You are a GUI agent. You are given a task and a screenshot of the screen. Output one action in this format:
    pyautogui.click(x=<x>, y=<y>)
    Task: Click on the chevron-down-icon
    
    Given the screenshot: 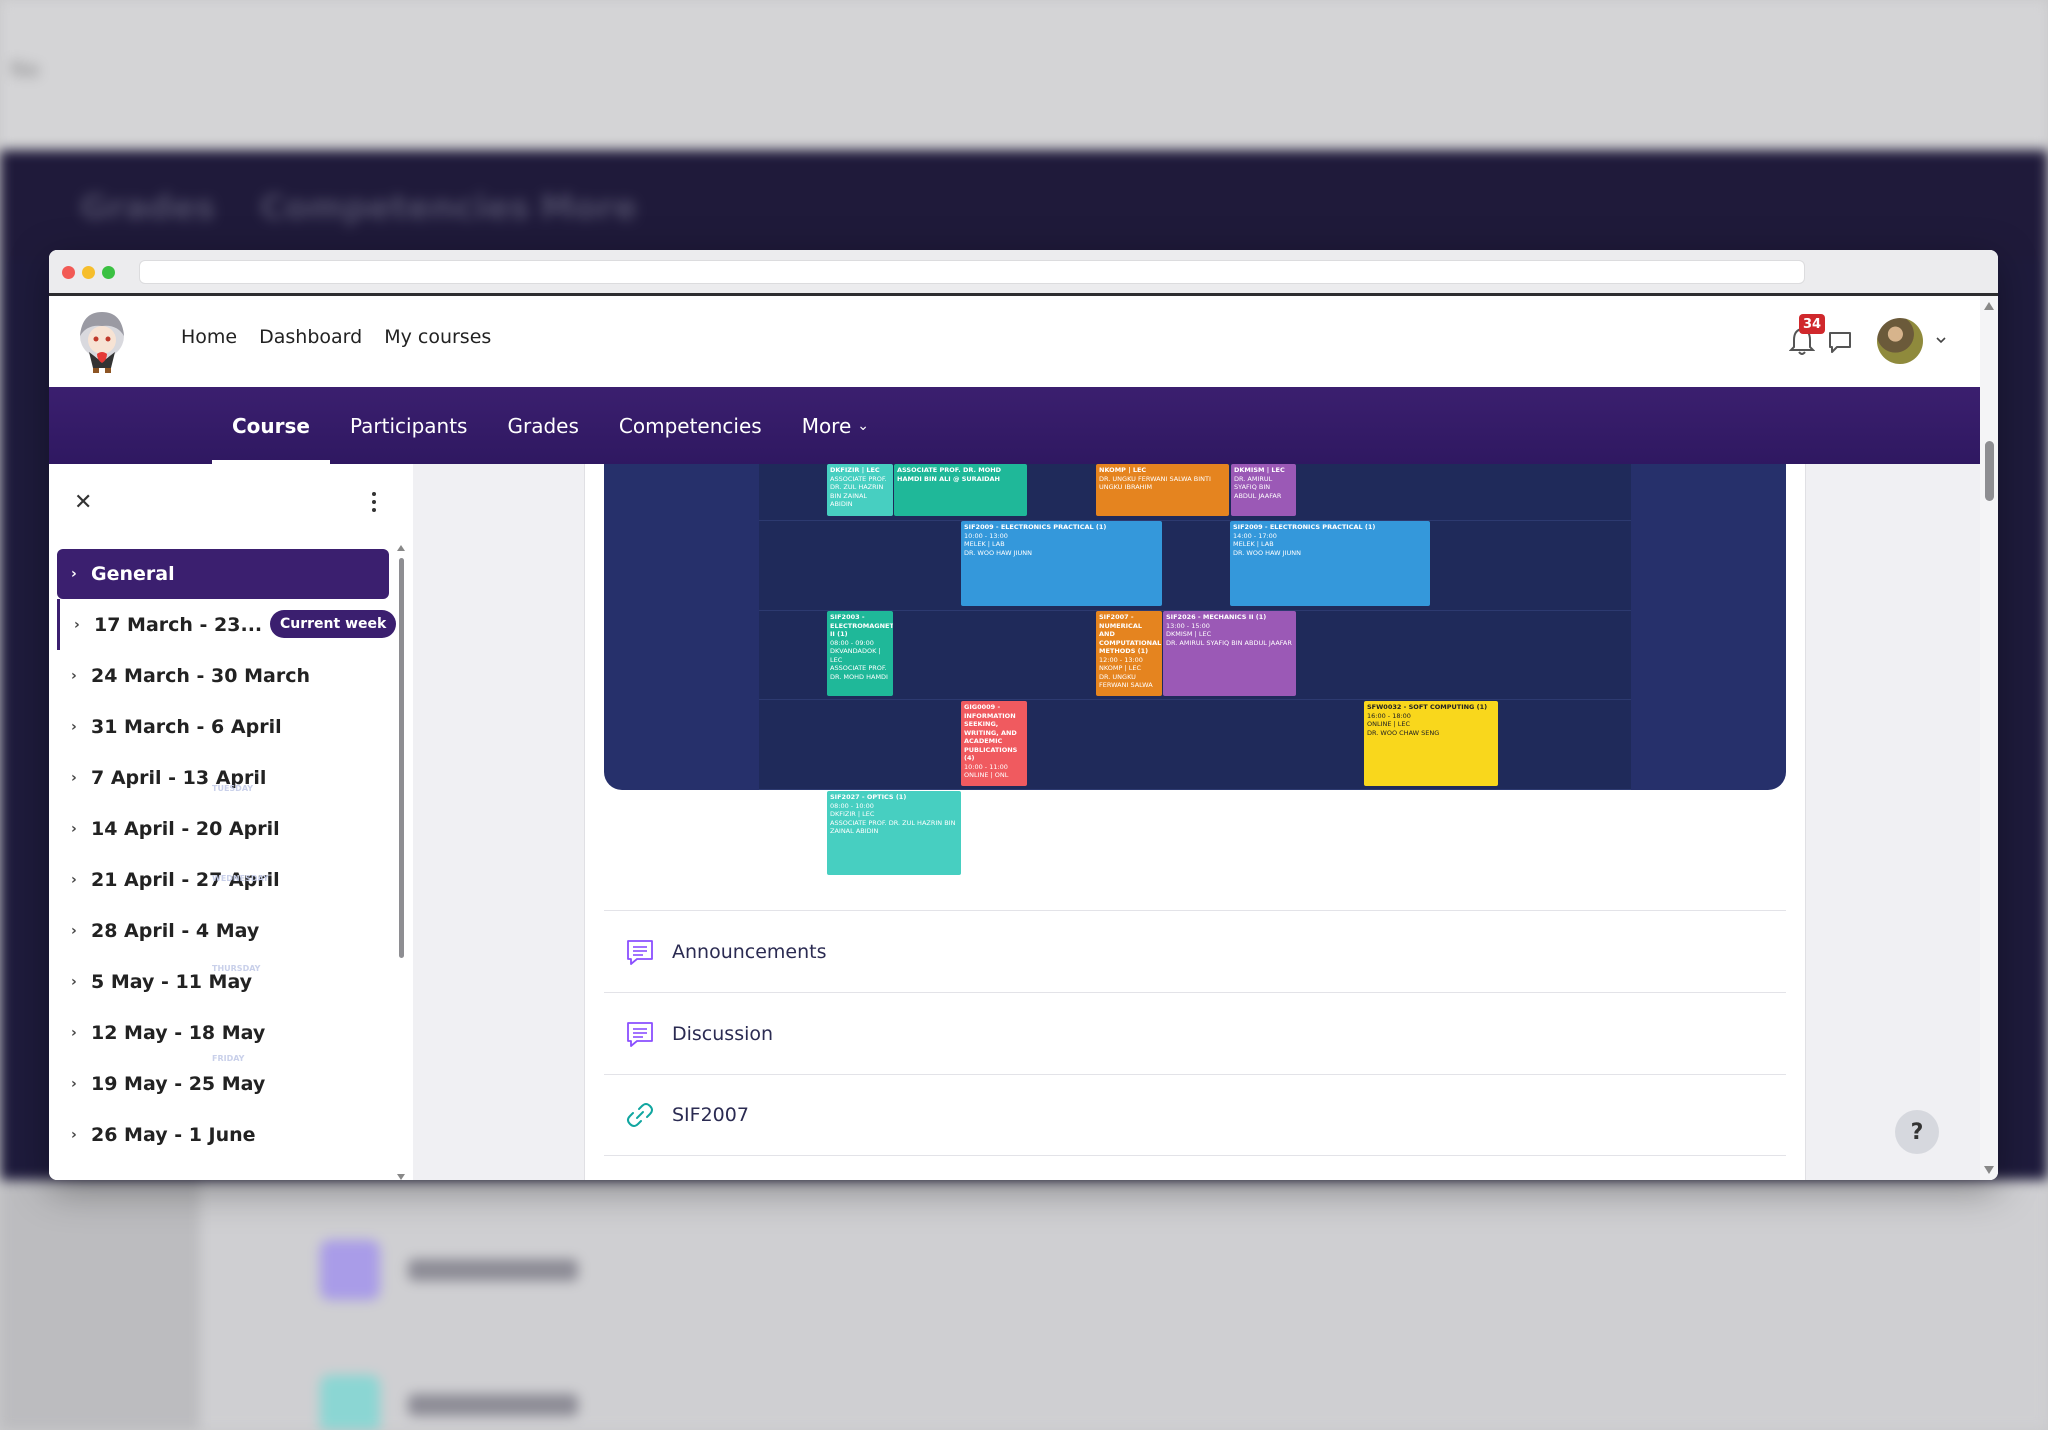 What is the action you would take?
    pyautogui.click(x=1941, y=340)
    